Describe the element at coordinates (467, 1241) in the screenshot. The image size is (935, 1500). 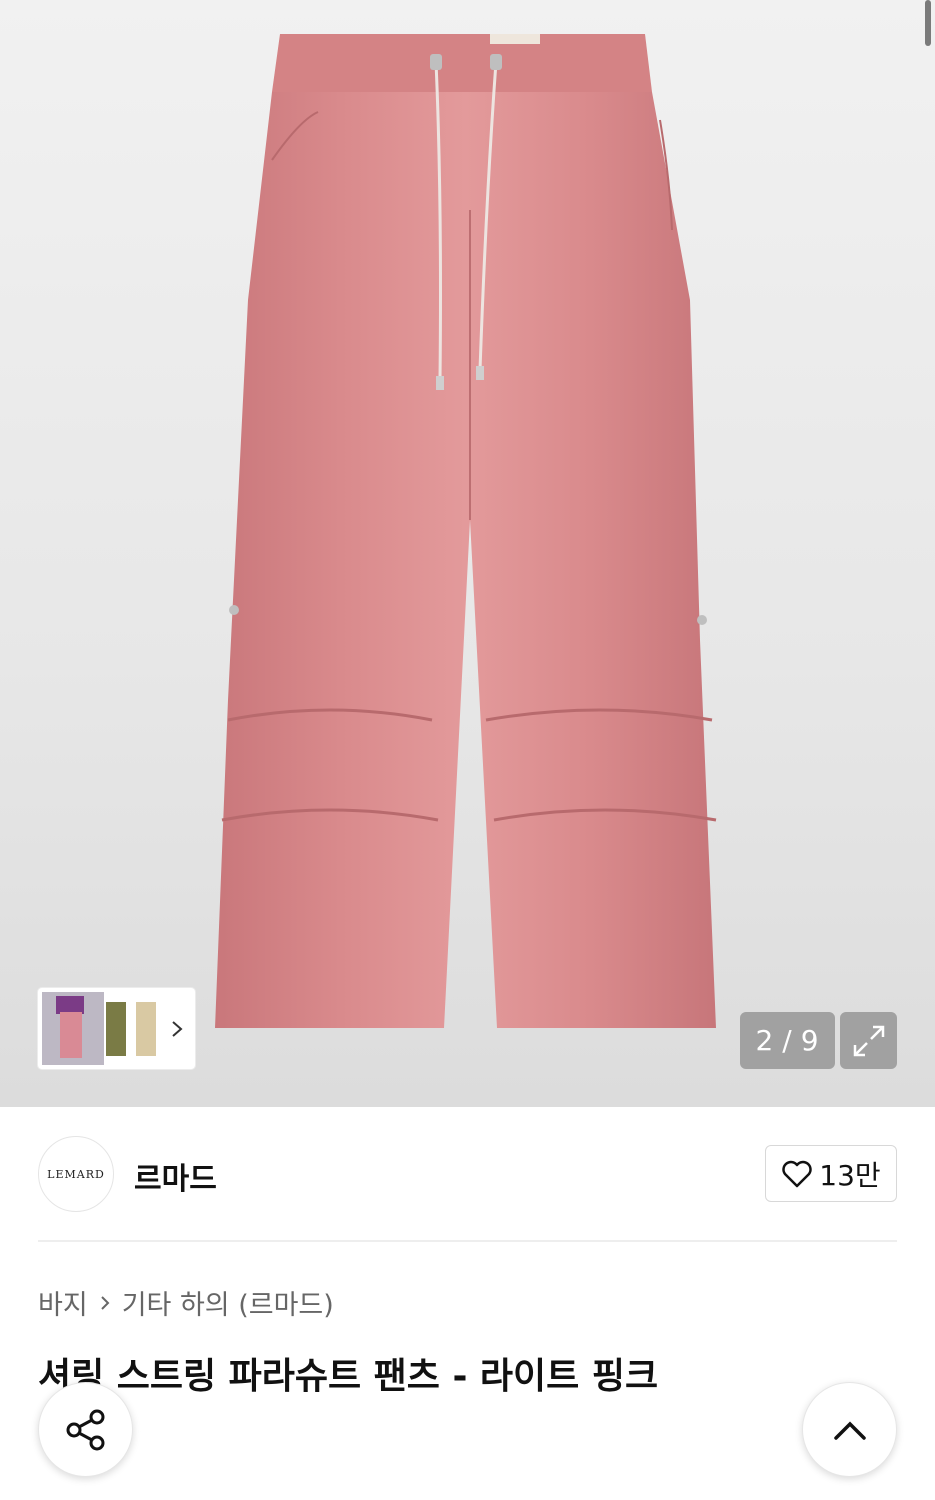
I see `divider` at that location.